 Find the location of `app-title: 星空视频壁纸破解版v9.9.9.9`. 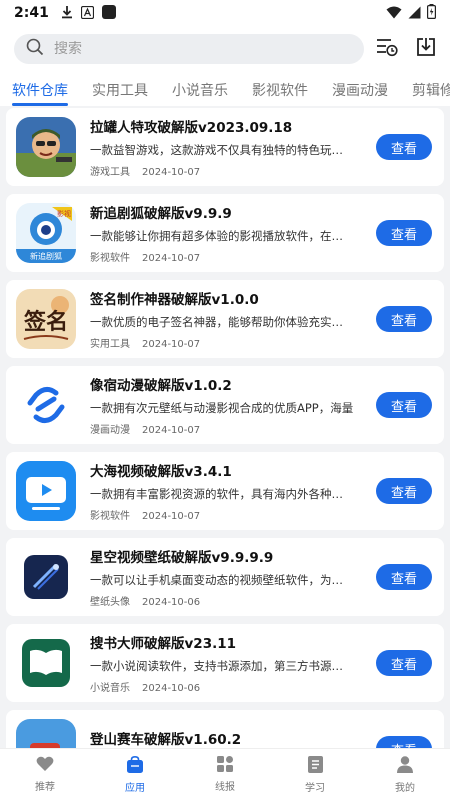

app-title: 星空视频壁纸破解版v9.9.9.9 is located at coordinates (222, 556).